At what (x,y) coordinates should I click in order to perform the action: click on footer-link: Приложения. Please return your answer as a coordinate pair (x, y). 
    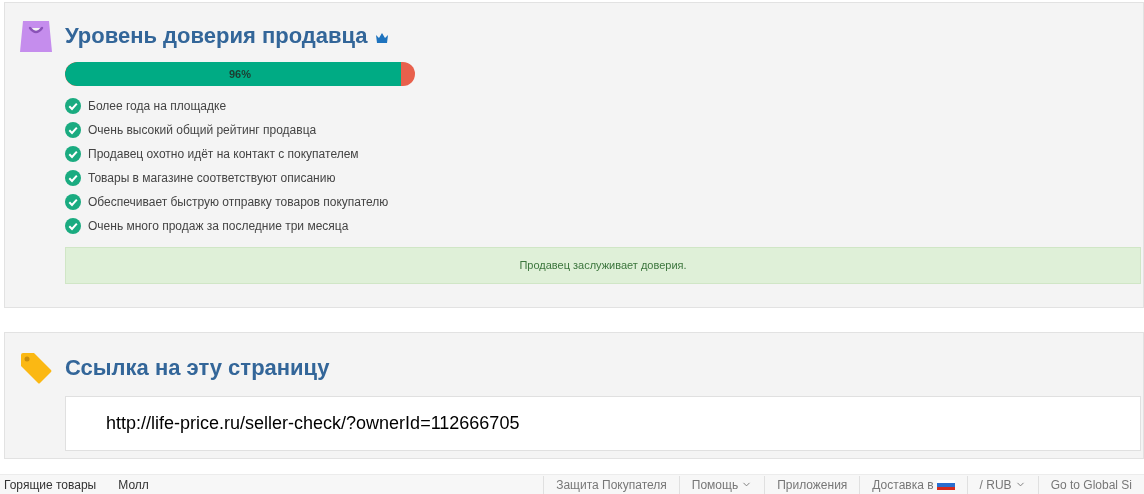
    Looking at the image, I should click on (812, 484).